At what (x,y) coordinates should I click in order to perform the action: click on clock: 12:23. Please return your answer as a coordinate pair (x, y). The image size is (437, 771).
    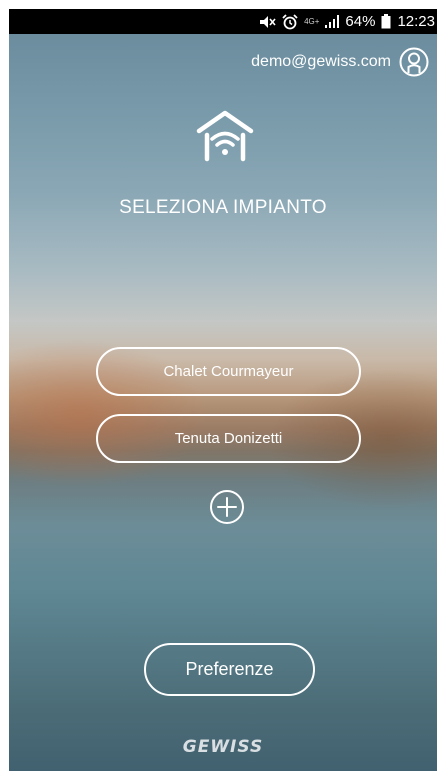
    Looking at the image, I should click on (416, 21).